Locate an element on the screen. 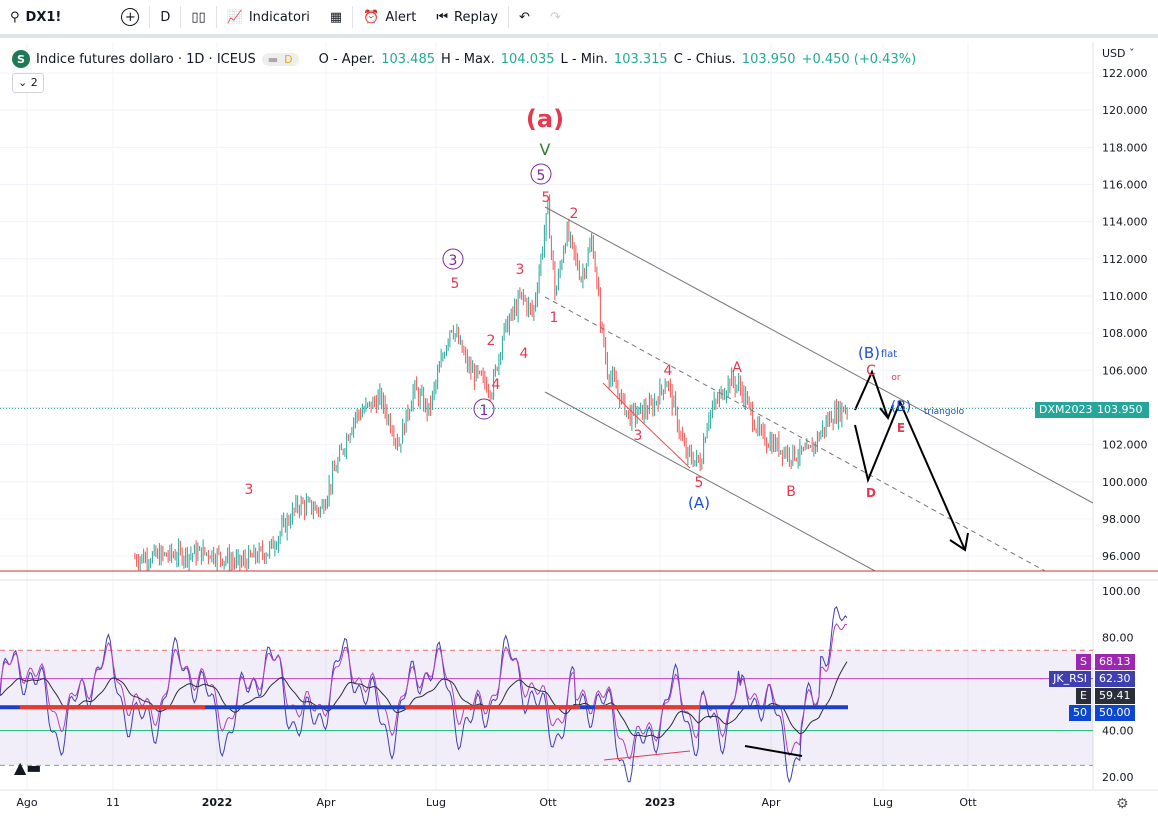  wave-label: or is located at coordinates (896, 378).